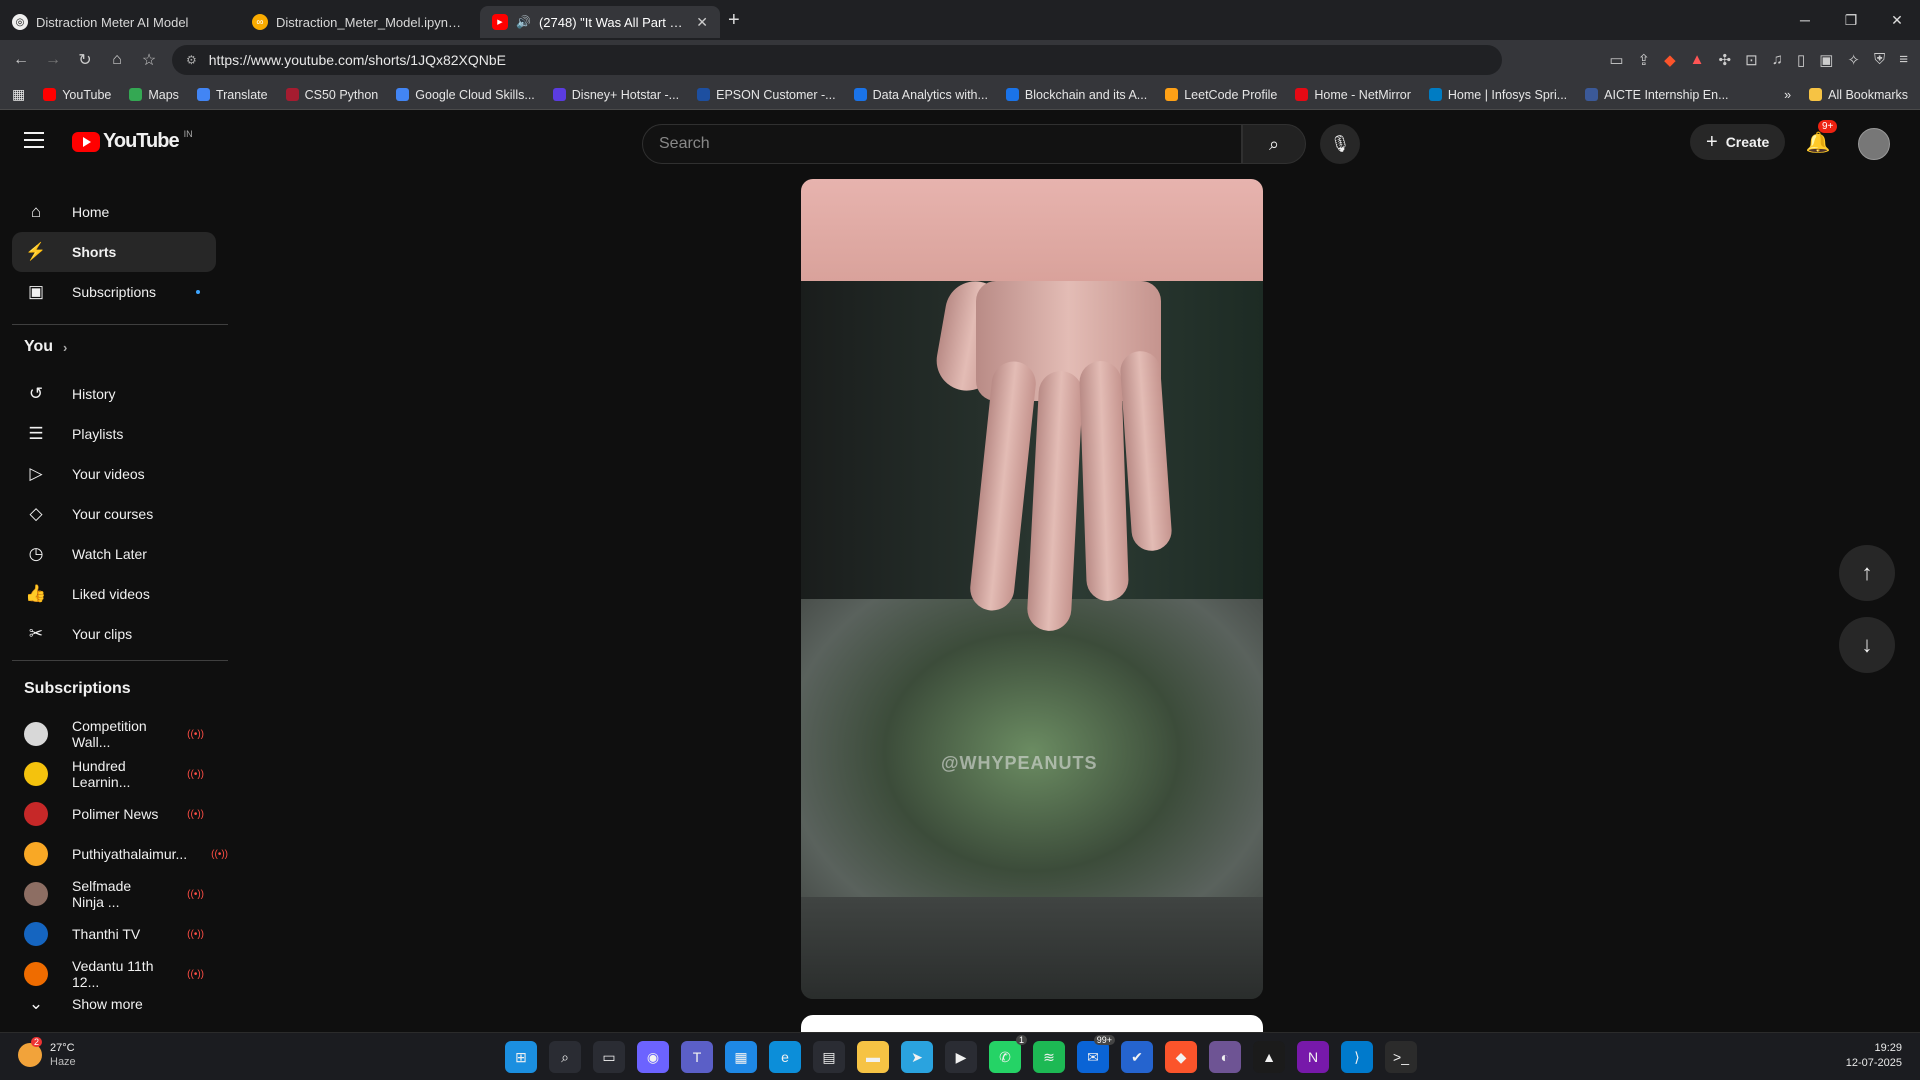 This screenshot has height=1080, width=1920. I want to click on subscription-channel: Hundred Learnin... ((•)), so click(114, 774).